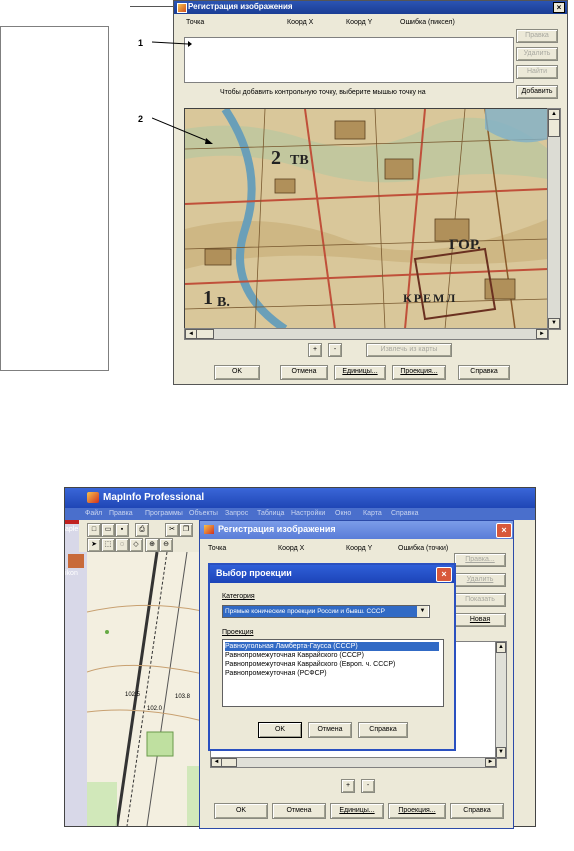 The width and height of the screenshot is (574, 851). I want to click on menu-table: Таблица, so click(270, 513).